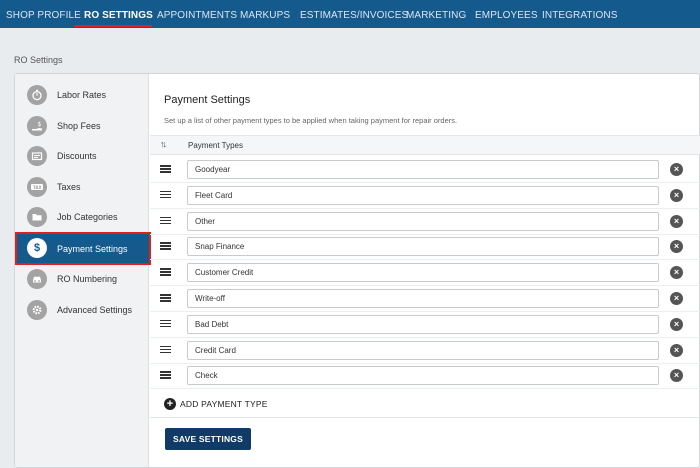  What do you see at coordinates (37, 310) in the screenshot?
I see `gear-icon` at bounding box center [37, 310].